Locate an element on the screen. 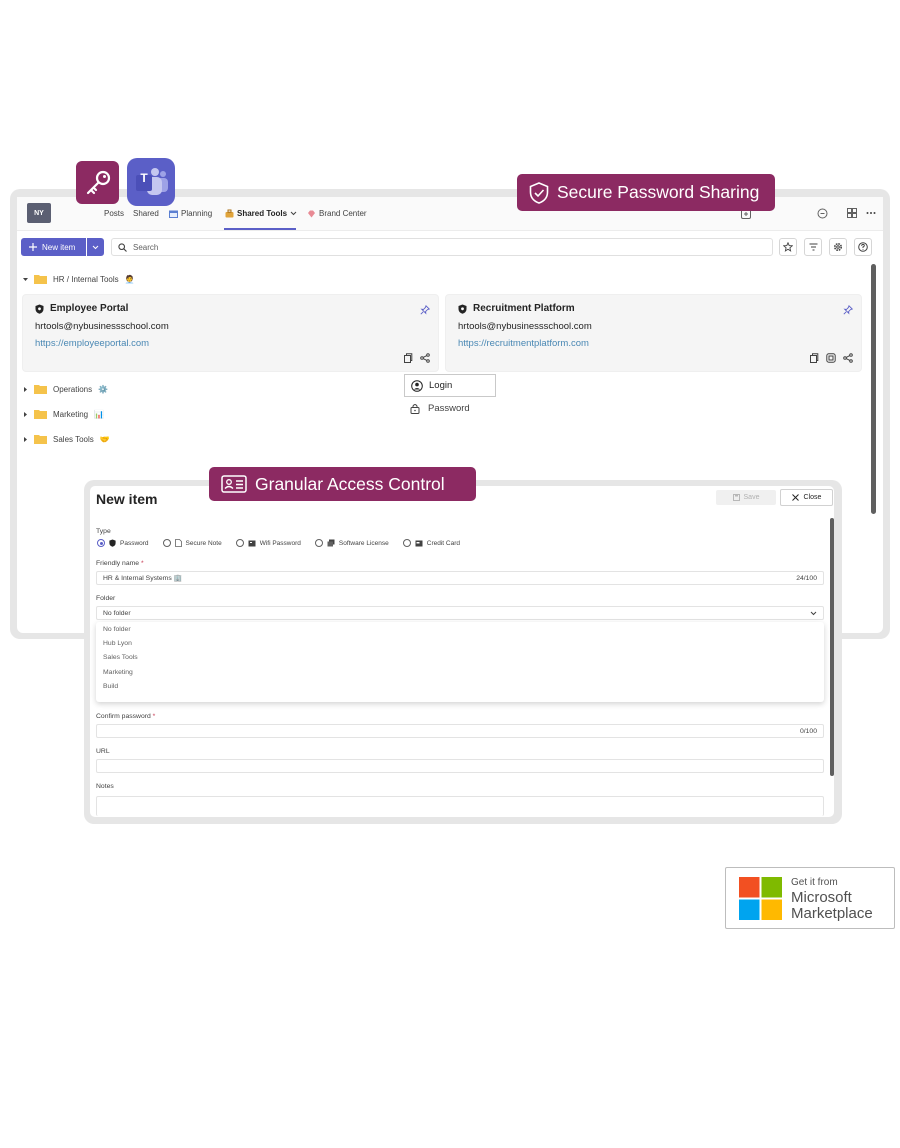 This screenshot has height=1148, width=900. marketplace-badge: Get it from Microsoft Marketplace is located at coordinates (810, 898).